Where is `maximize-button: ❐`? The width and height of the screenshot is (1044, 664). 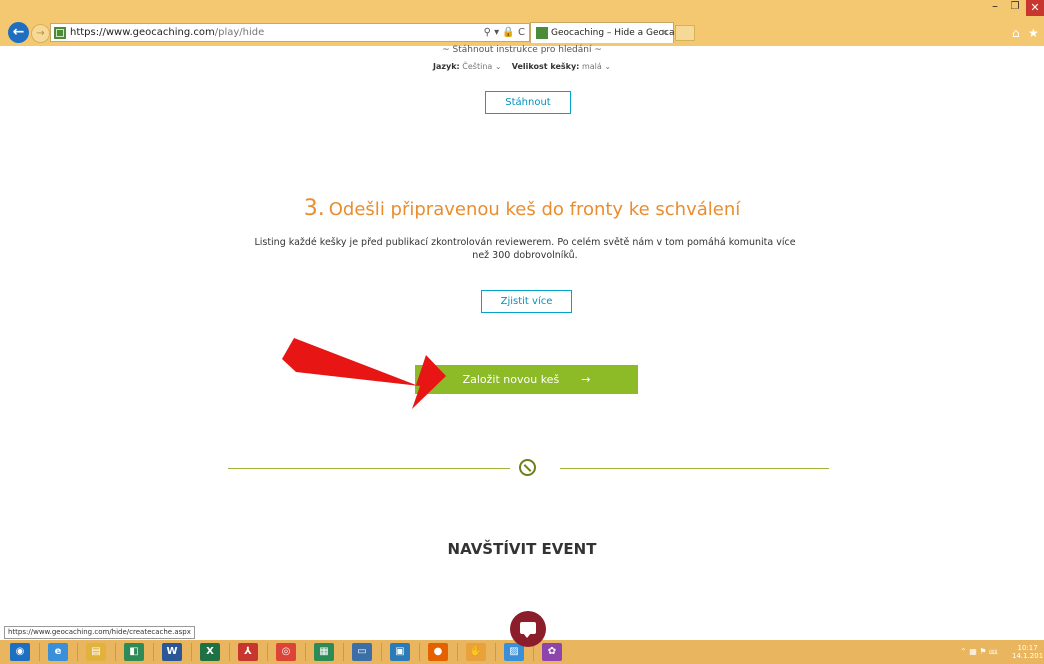 maximize-button: ❐ is located at coordinates (1015, 7).